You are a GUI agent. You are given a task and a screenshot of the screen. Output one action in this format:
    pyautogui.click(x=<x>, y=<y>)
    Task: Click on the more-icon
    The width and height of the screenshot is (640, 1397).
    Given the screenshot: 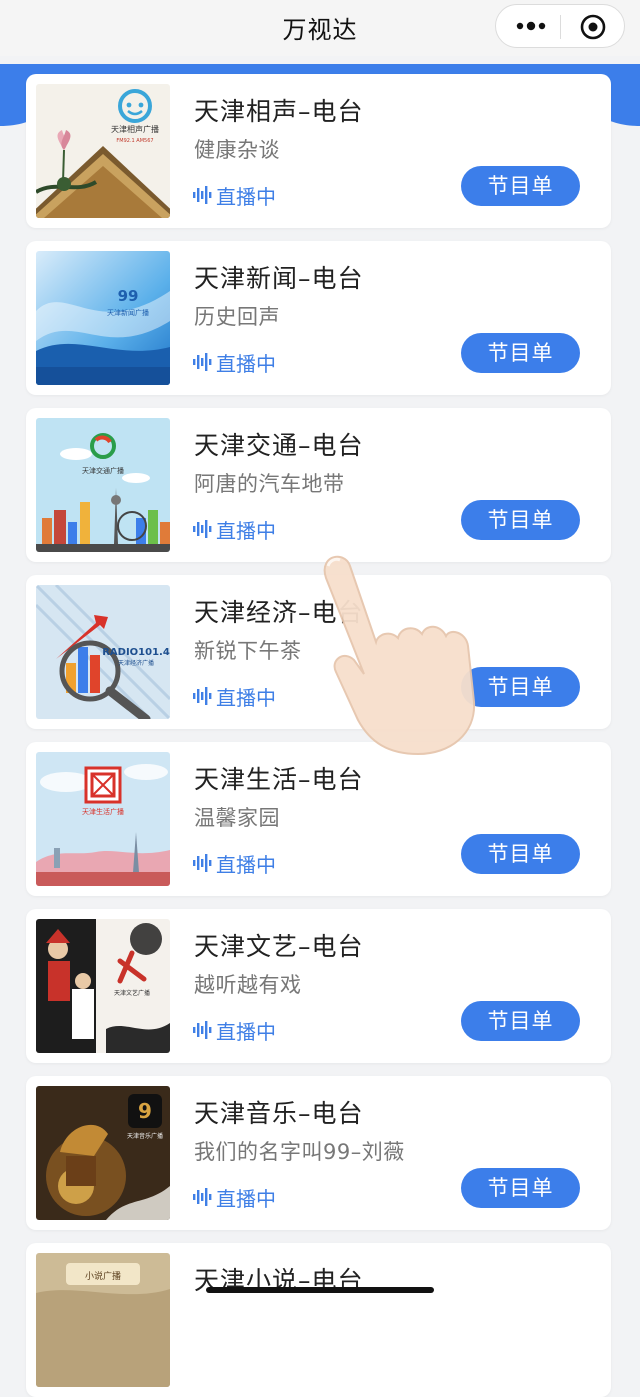 What is the action you would take?
    pyautogui.click(x=531, y=26)
    